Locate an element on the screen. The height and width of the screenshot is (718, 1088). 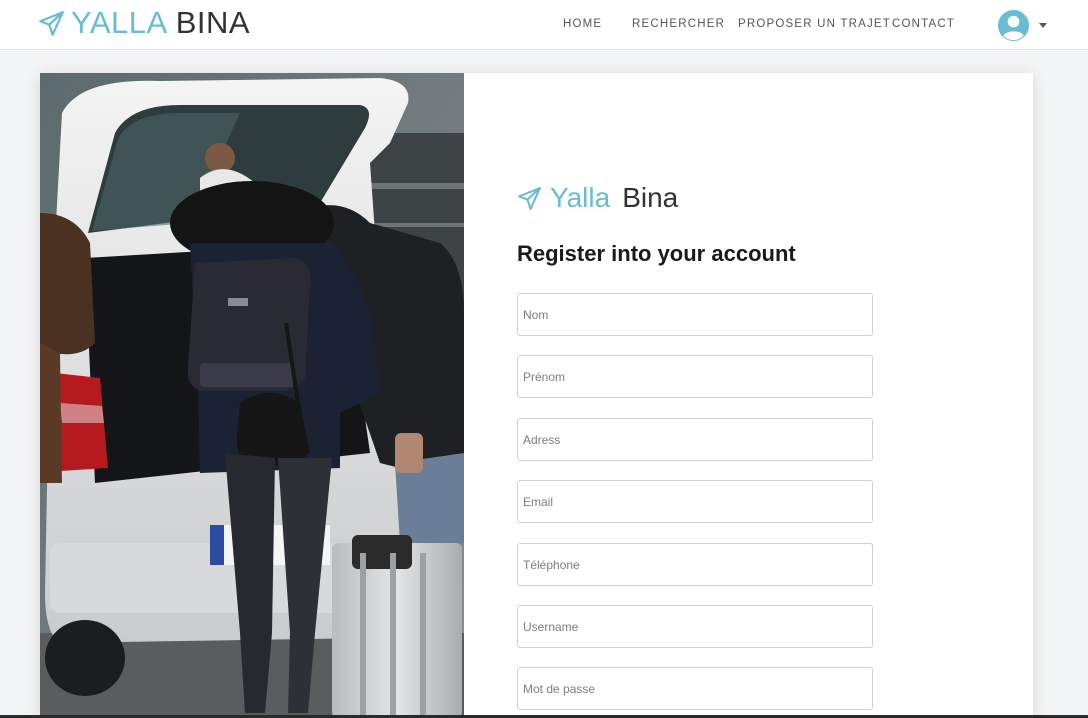
form-brand: Yalla Bina is located at coordinates (597, 198).